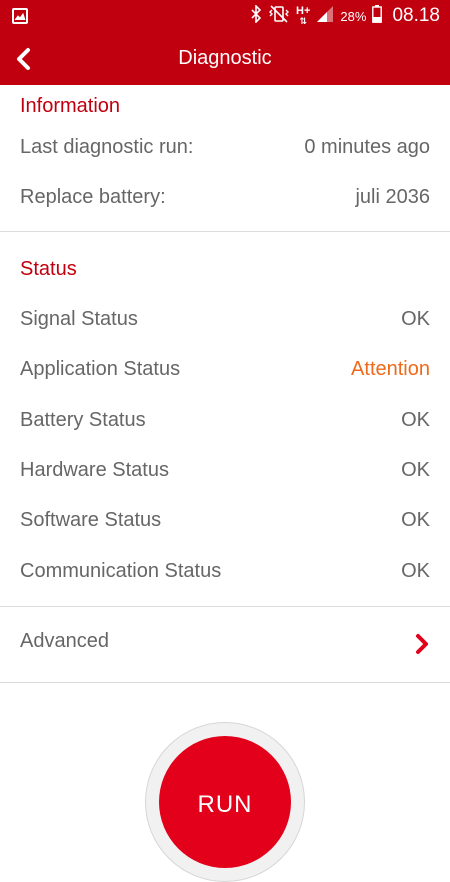  What do you see at coordinates (20, 18) in the screenshot?
I see `gallery-notification-icon` at bounding box center [20, 18].